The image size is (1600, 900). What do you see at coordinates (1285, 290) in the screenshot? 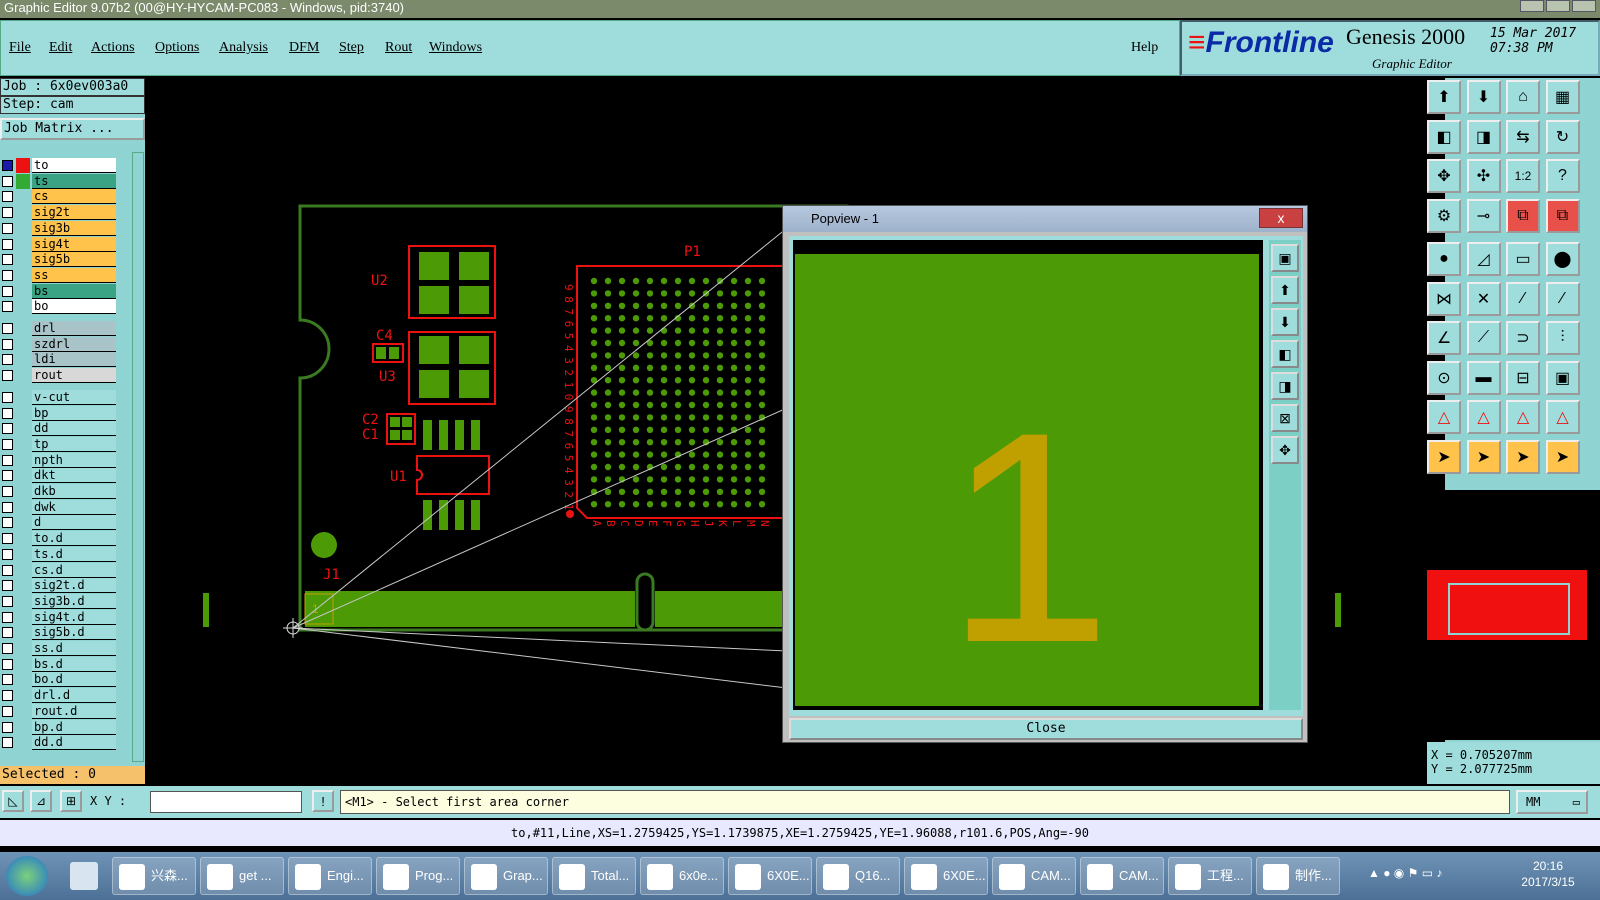
I see `popview-up-icon: ⬆` at bounding box center [1285, 290].